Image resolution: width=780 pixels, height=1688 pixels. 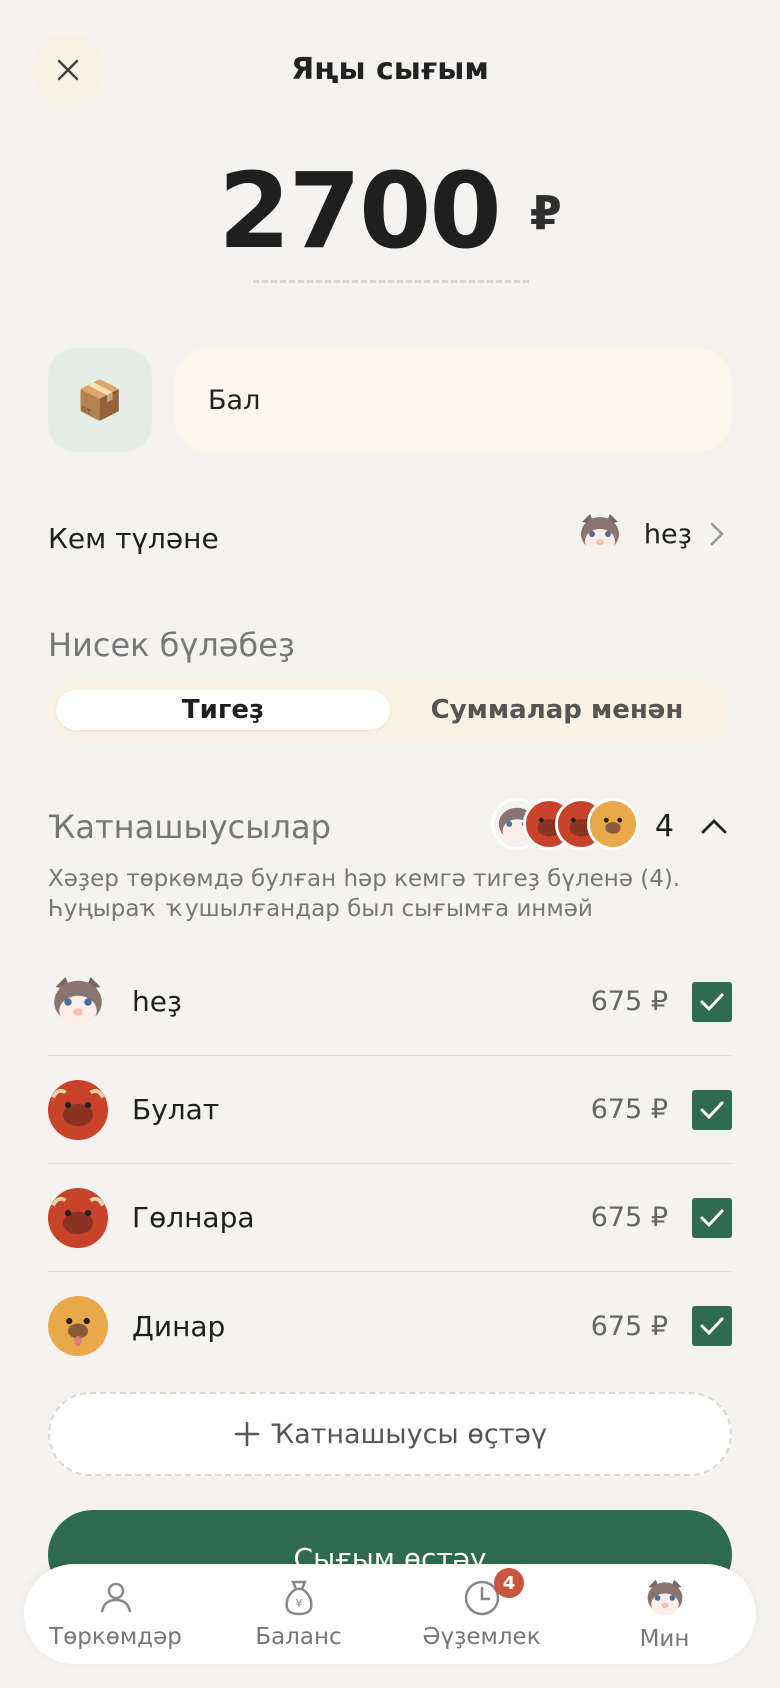 I want to click on add-participant-button: Ҡатнашыусы өҫтәү, so click(x=390, y=1434).